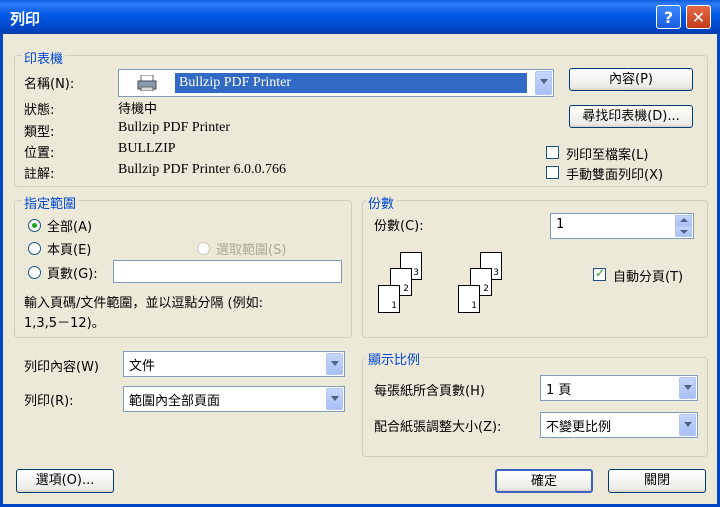 The height and width of the screenshot is (507, 720). I want to click on range-hint-line2: 1,3,5－12)。, so click(64, 323).